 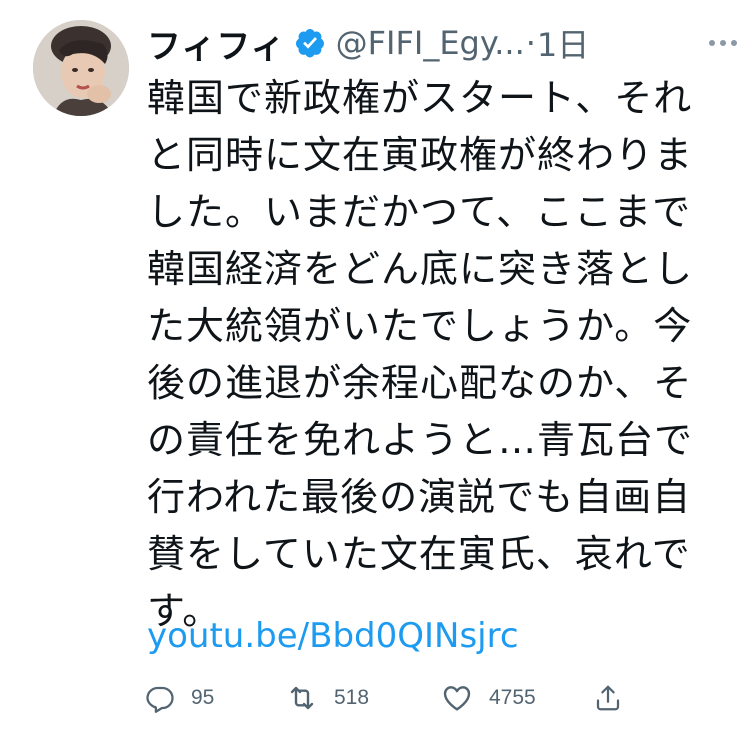 What do you see at coordinates (512, 697) in the screenshot?
I see `like-count: 4755` at bounding box center [512, 697].